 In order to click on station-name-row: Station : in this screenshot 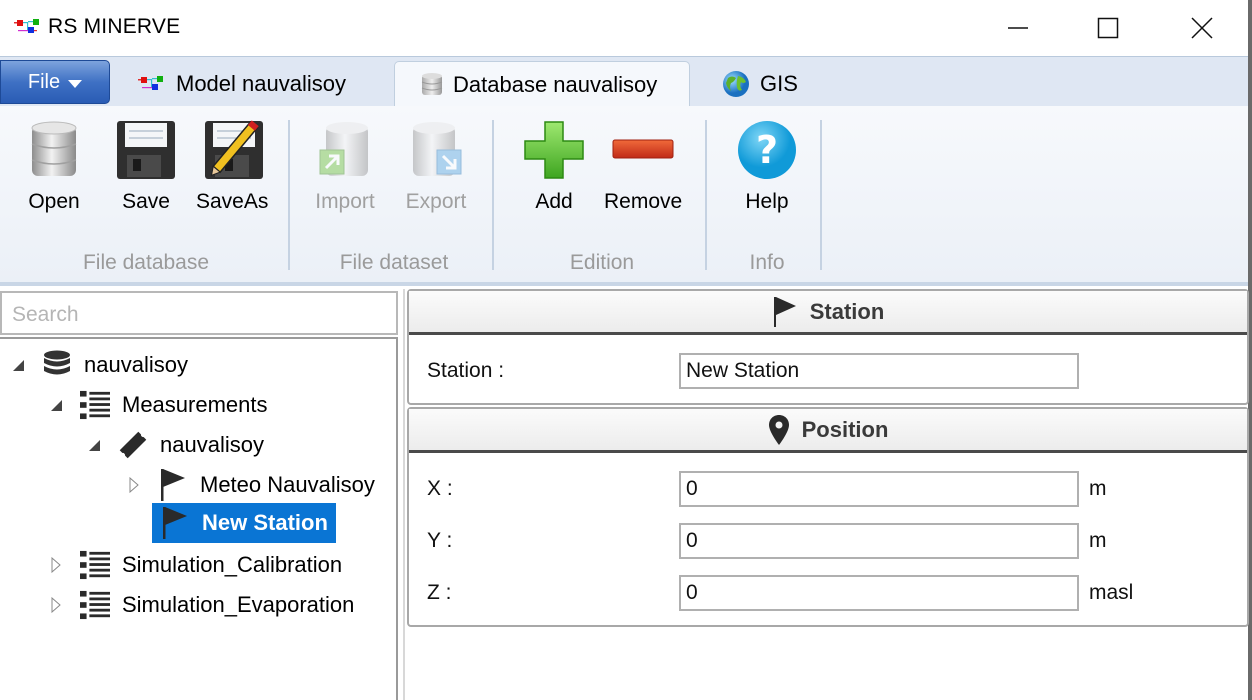, I will do `click(832, 371)`.